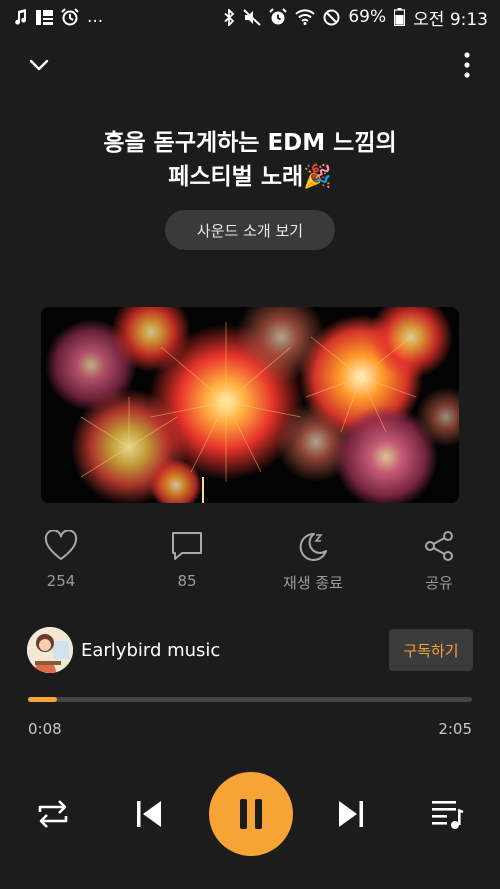 The image size is (500, 889). Describe the element at coordinates (250, 699) in the screenshot. I see `progress-bar` at that location.